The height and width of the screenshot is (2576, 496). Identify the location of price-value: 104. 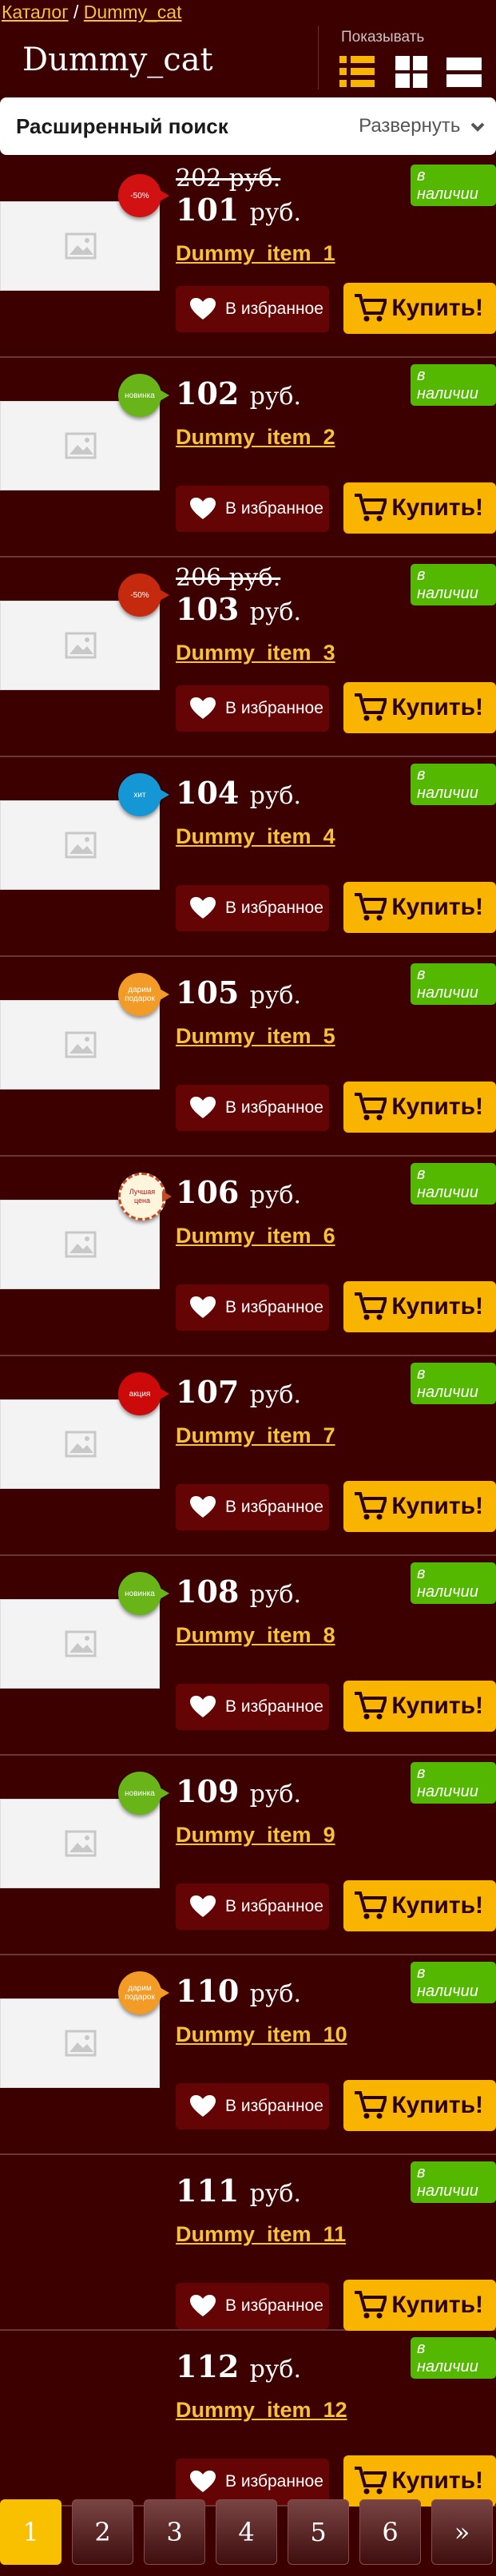
(208, 793).